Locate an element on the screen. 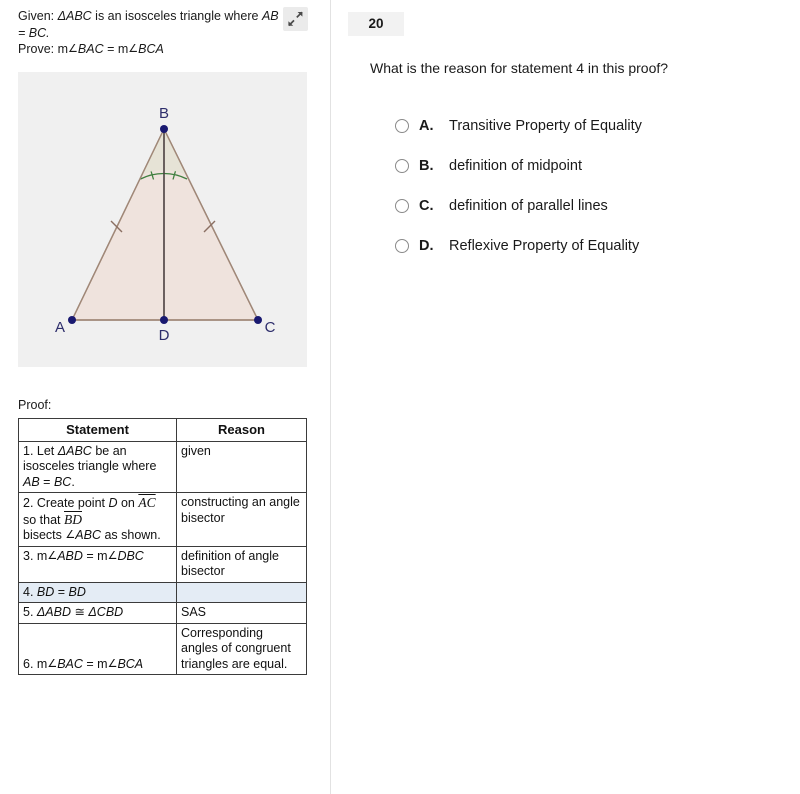 Image resolution: width=800 pixels, height=794 pixels. choice-option-b: B. definition of midpoint is located at coordinates (590, 166).